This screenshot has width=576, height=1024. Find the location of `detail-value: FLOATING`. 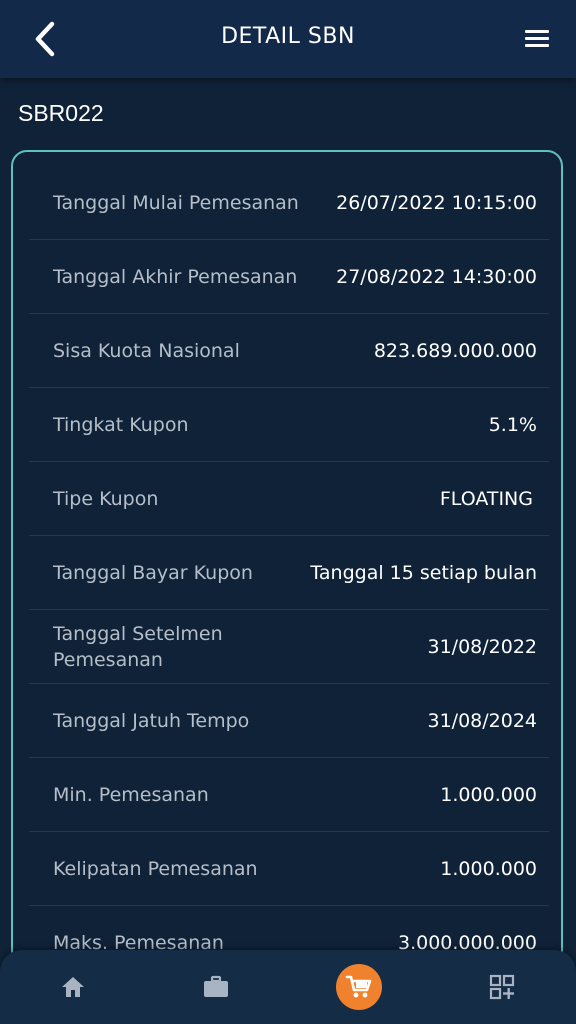

detail-value: FLOATING is located at coordinates (486, 498).